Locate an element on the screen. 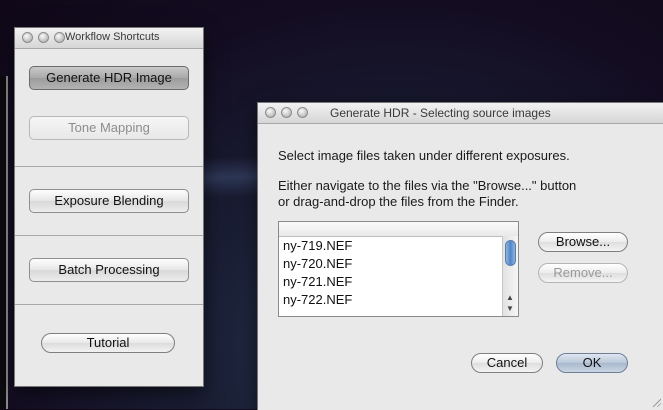 This screenshot has width=663, height=410. titlebar: Generate HDR - Selecting source images is located at coordinates (460, 113).